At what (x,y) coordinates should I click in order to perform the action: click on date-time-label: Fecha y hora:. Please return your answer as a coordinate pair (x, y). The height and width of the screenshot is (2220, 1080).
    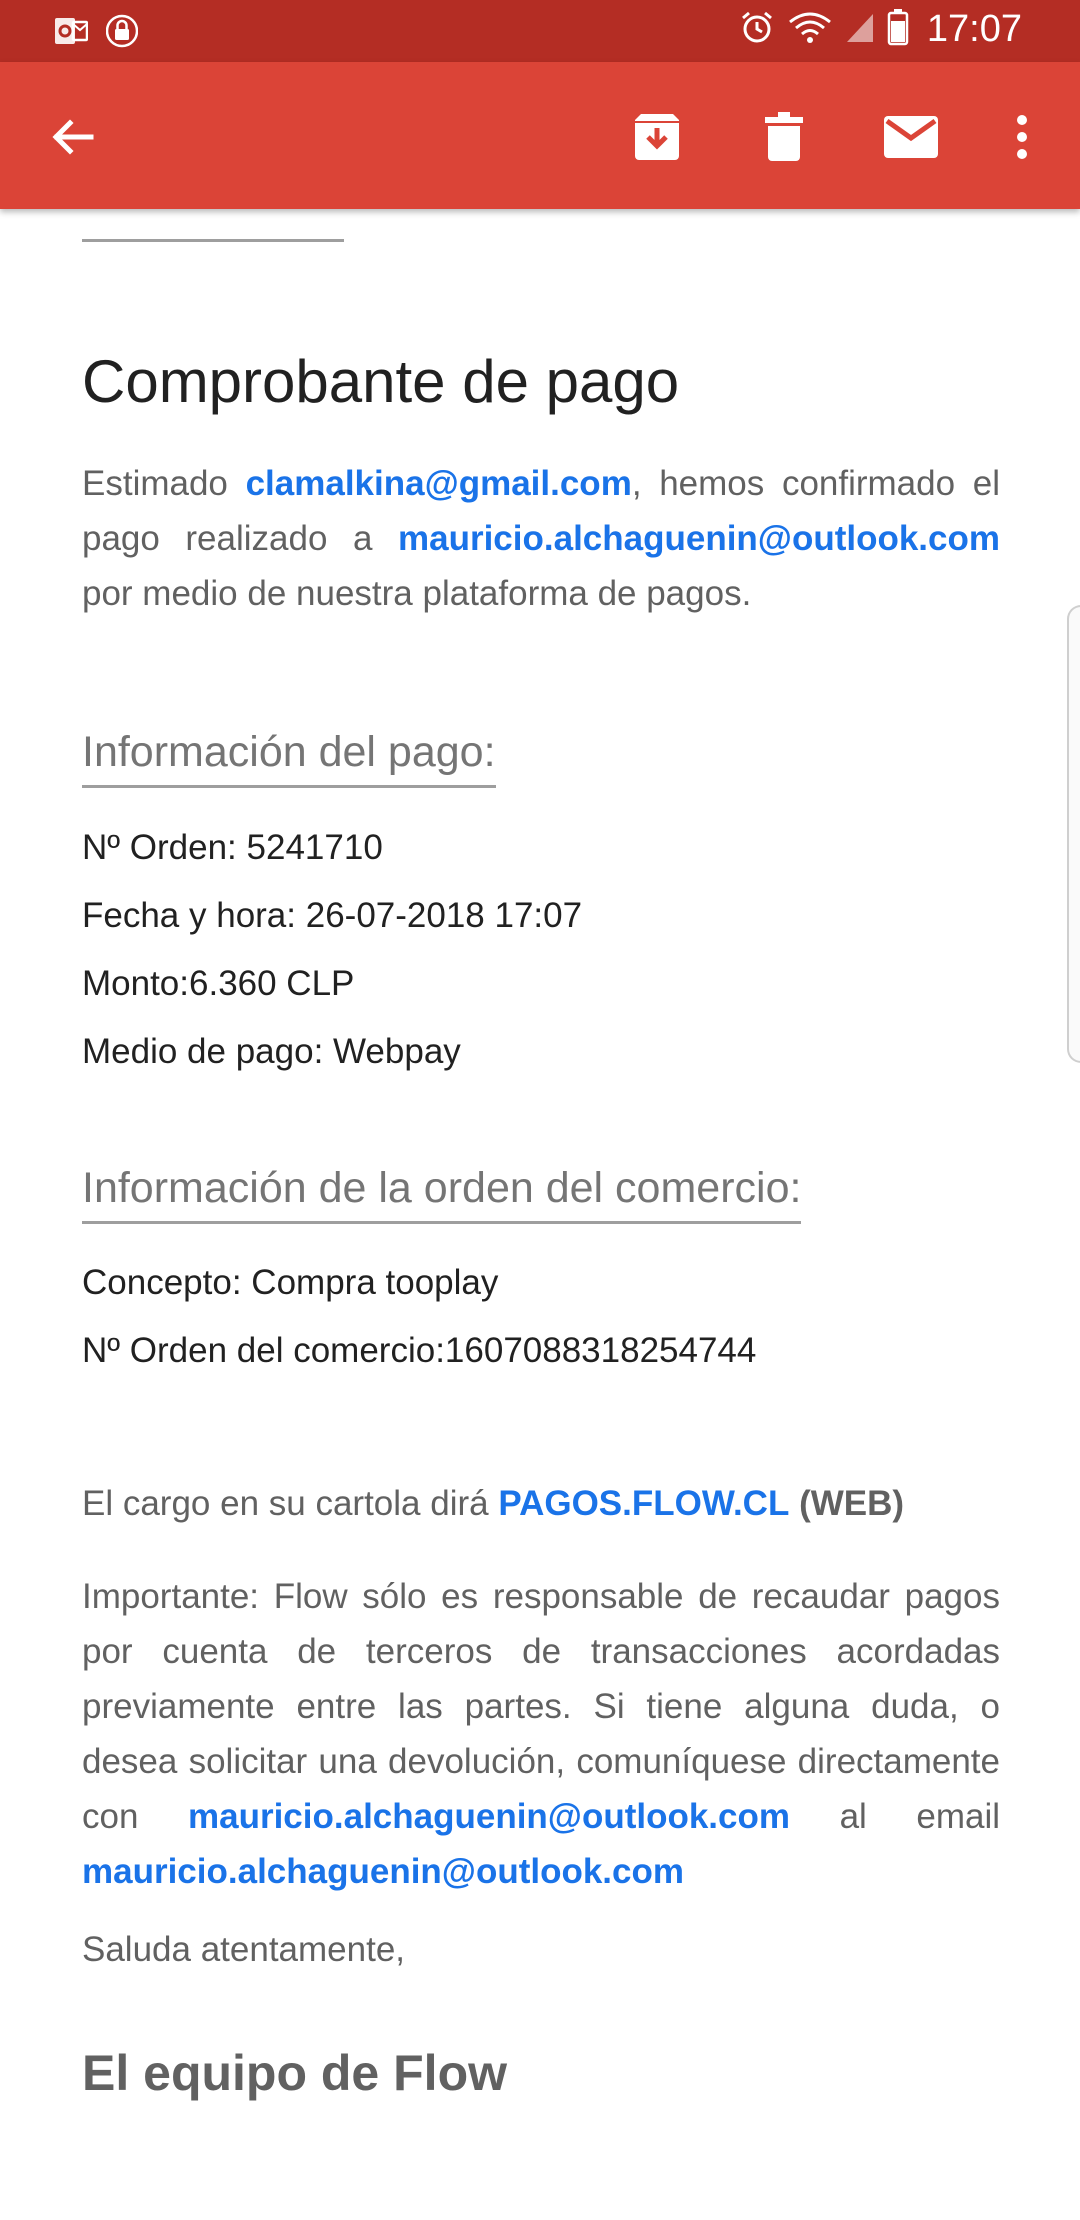
    Looking at the image, I should click on (189, 915).